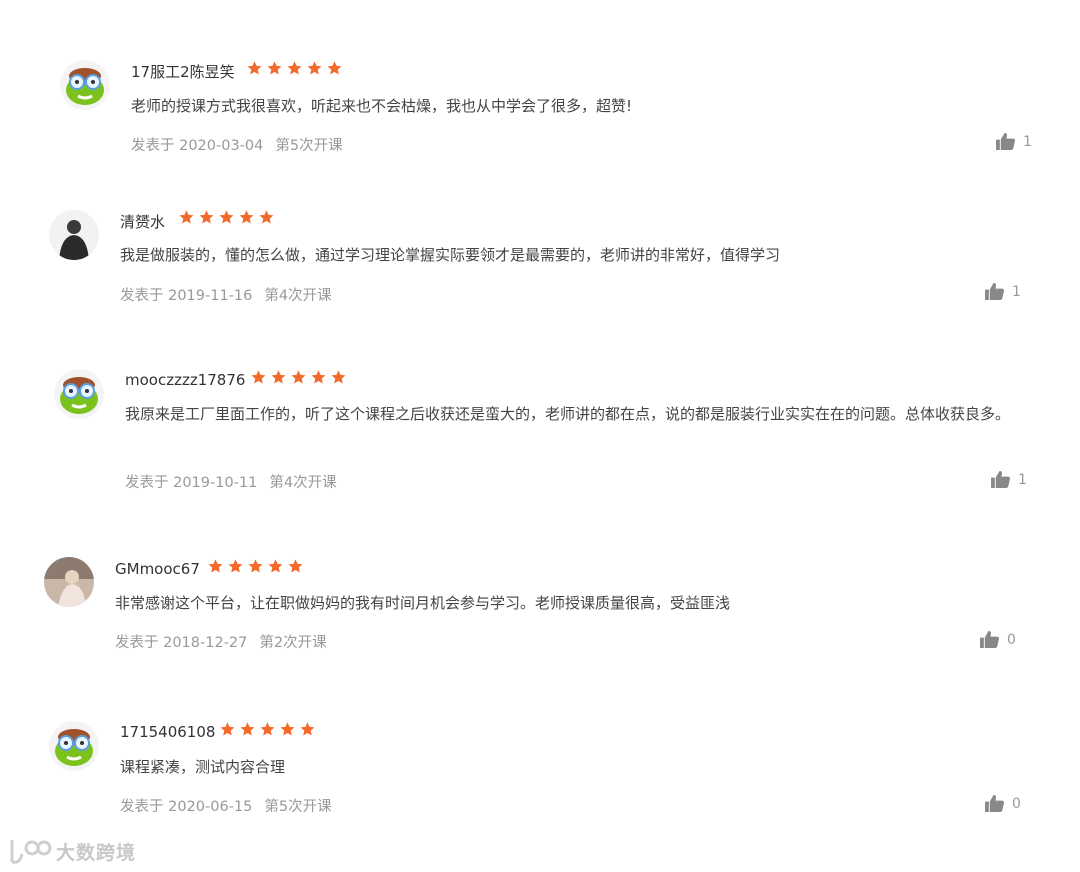 Image resolution: width=1080 pixels, height=872 pixels. I want to click on photo-avatar-icon, so click(69, 582).